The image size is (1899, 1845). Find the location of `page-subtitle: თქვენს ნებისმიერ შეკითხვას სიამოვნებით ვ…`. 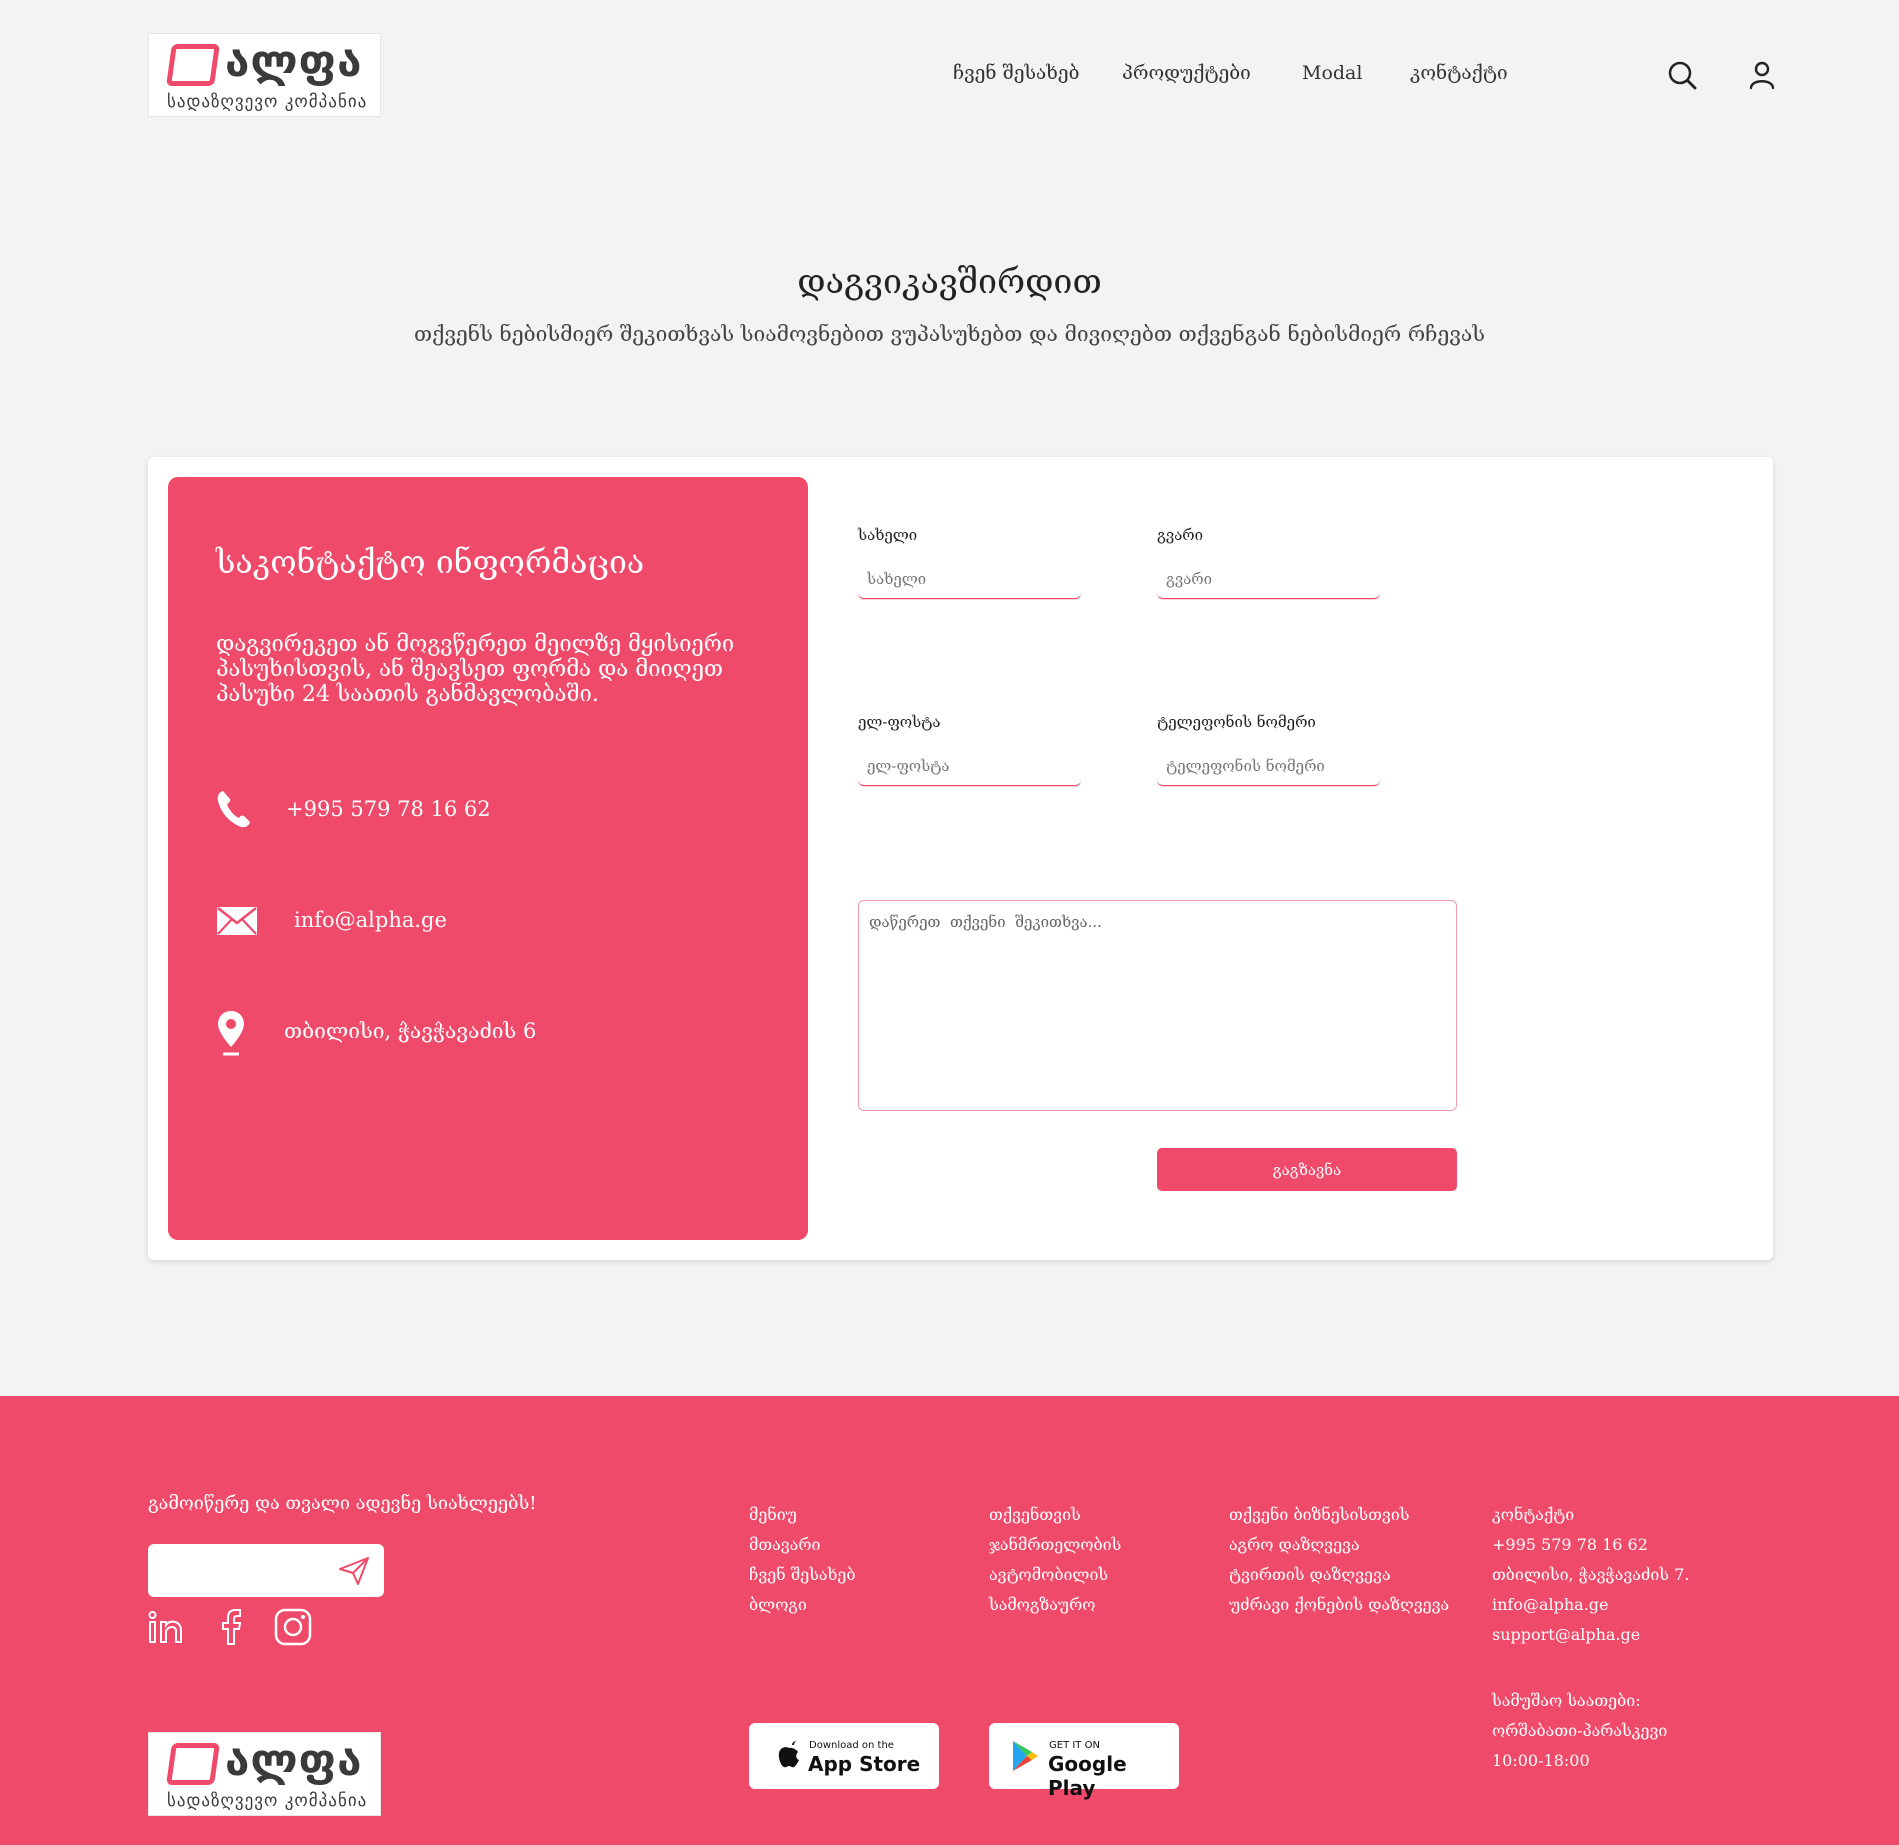

page-subtitle: თქვენს ნებისმიერ შეკითხვას სიამოვნებით ვ… is located at coordinates (949, 334).